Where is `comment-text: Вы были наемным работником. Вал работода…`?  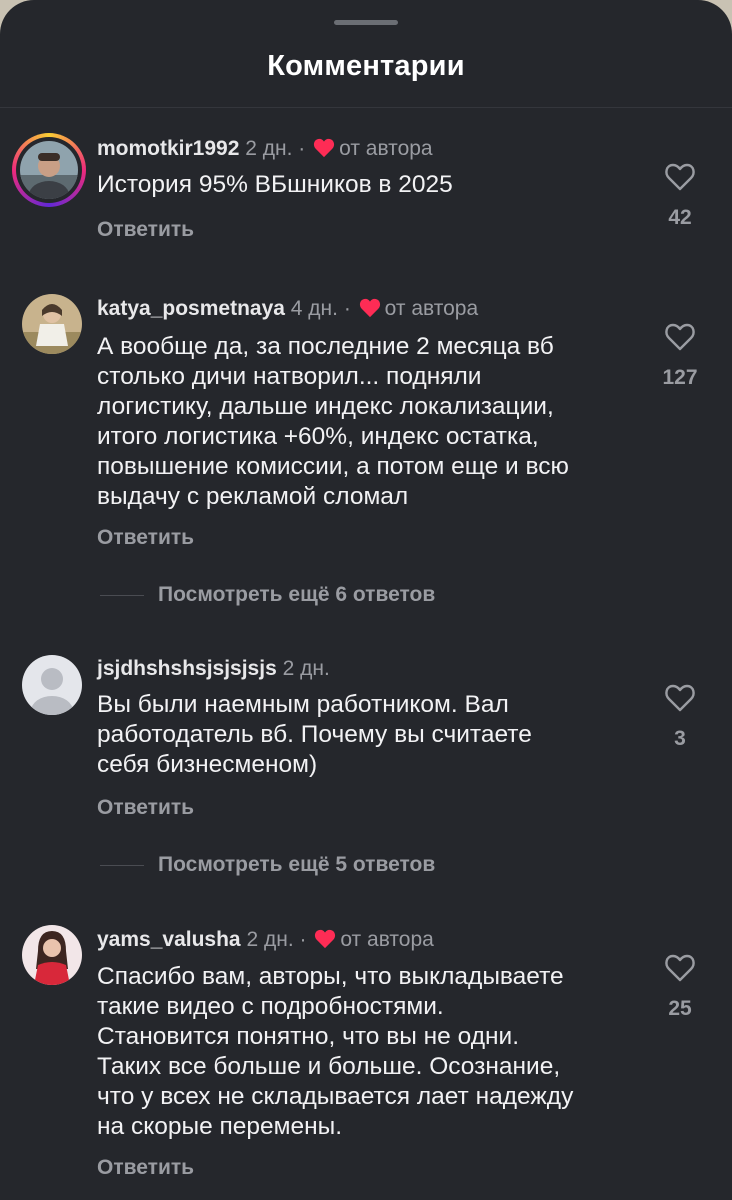 comment-text: Вы были наемным работником. Вал работода… is located at coordinates (367, 735).